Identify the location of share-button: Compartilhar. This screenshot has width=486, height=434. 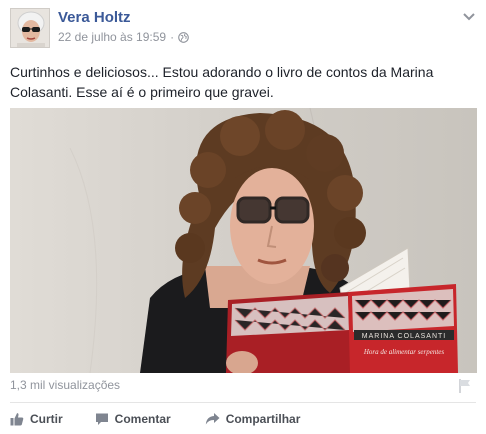
(253, 419).